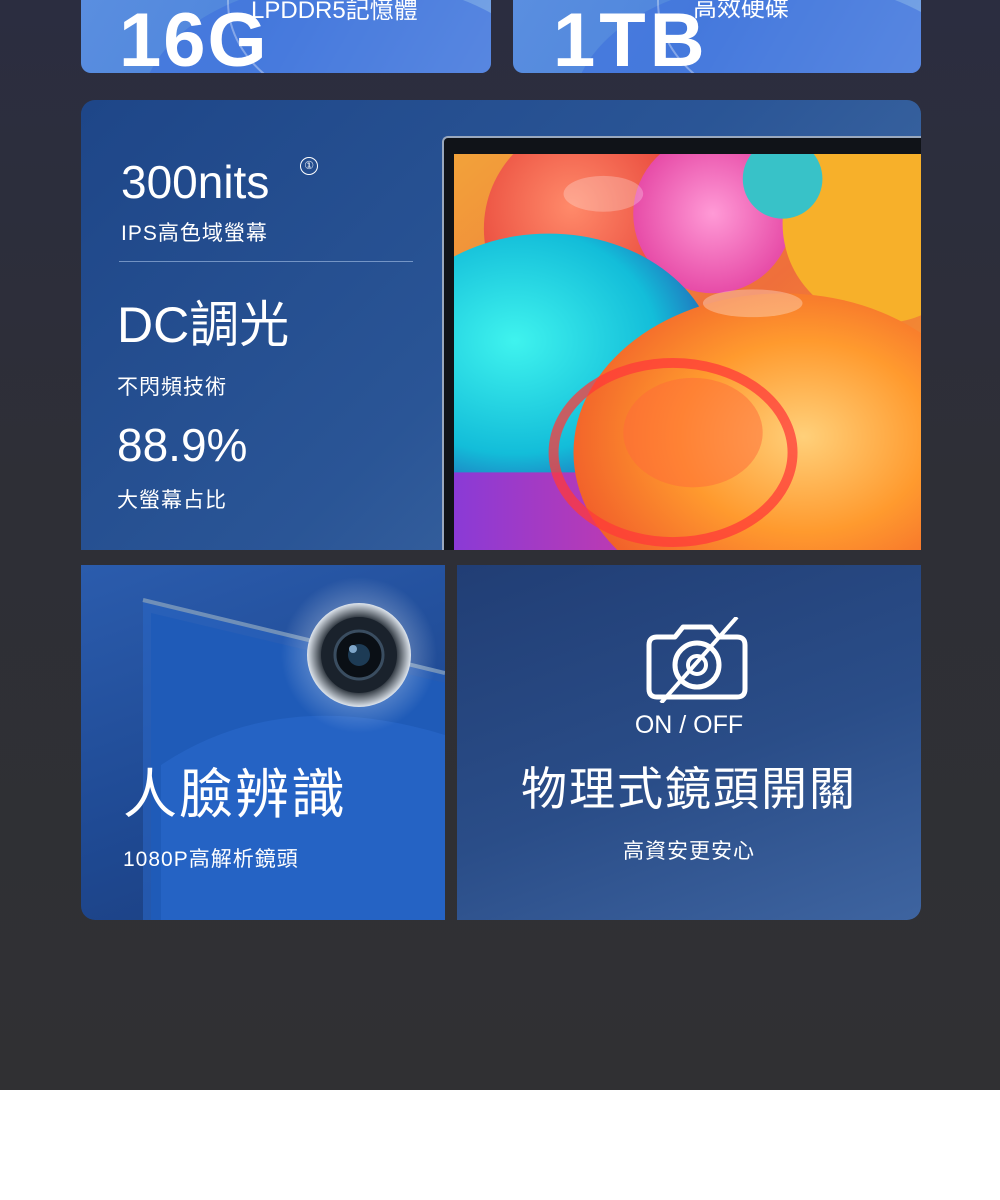 The height and width of the screenshot is (1200, 1000). What do you see at coordinates (631, 37) in the screenshot?
I see `storage-size: 1TB` at bounding box center [631, 37].